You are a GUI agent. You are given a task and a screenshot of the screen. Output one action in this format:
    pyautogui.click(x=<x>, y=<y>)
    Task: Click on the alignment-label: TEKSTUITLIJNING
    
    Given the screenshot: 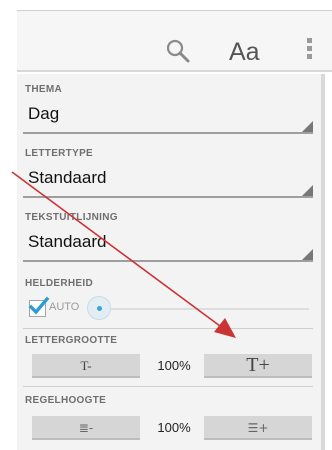 What is the action you would take?
    pyautogui.click(x=71, y=217)
    